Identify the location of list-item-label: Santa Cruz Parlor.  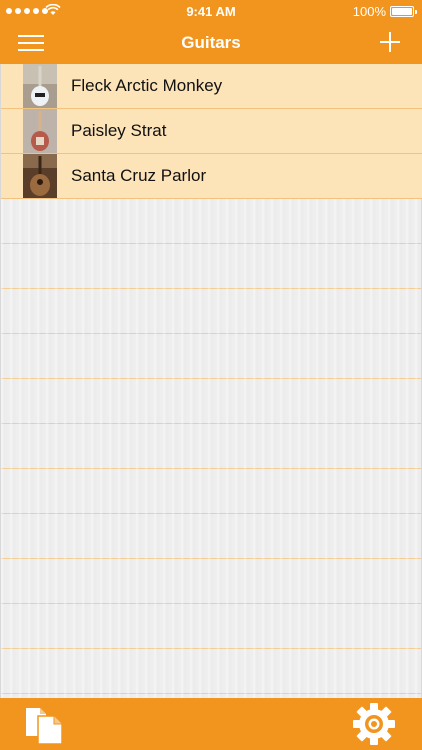
(139, 175).